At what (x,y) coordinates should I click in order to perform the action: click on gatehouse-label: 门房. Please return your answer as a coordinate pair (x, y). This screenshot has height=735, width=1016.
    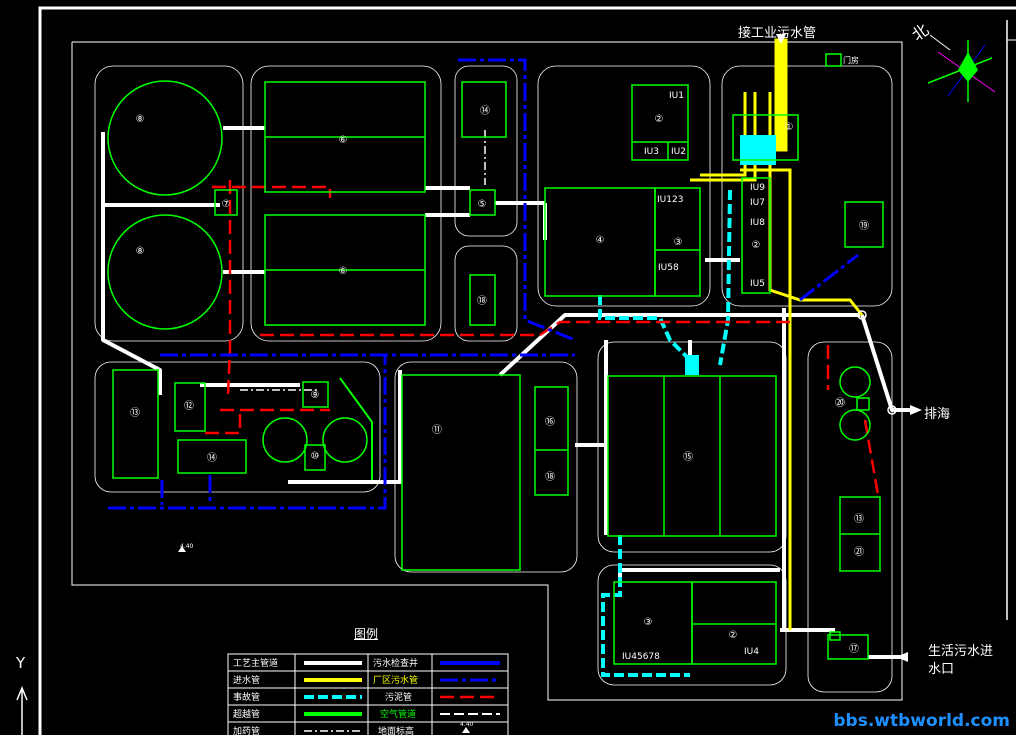
    Looking at the image, I should click on (851, 60).